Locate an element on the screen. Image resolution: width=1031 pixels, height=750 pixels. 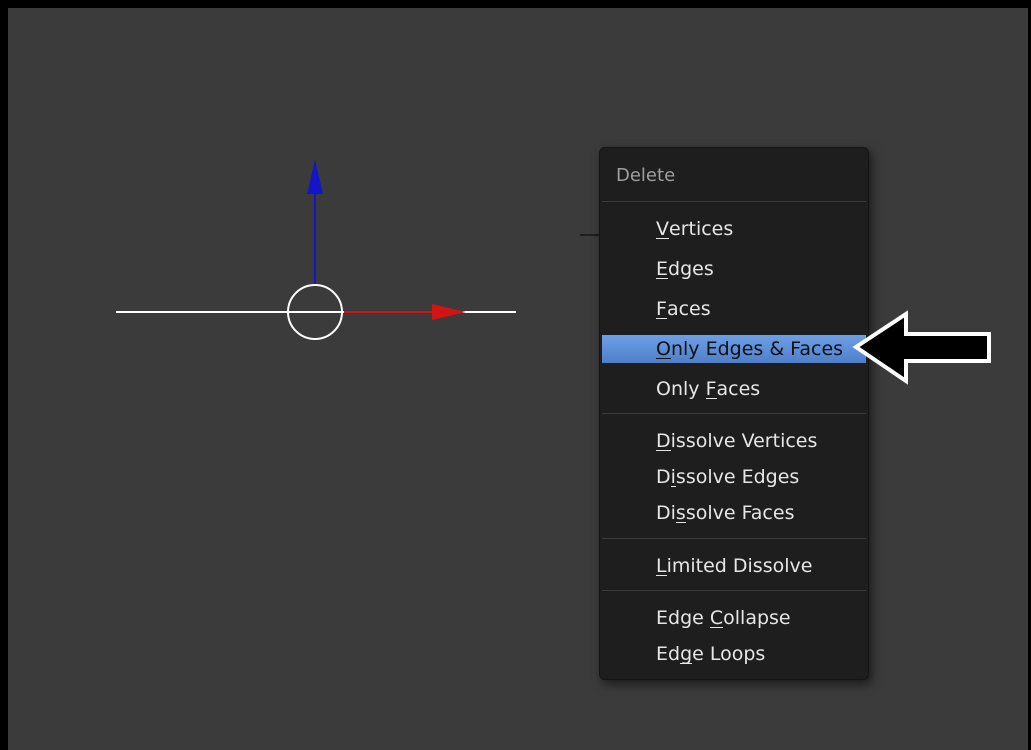
annotation-overlay is located at coordinates (921, 347).